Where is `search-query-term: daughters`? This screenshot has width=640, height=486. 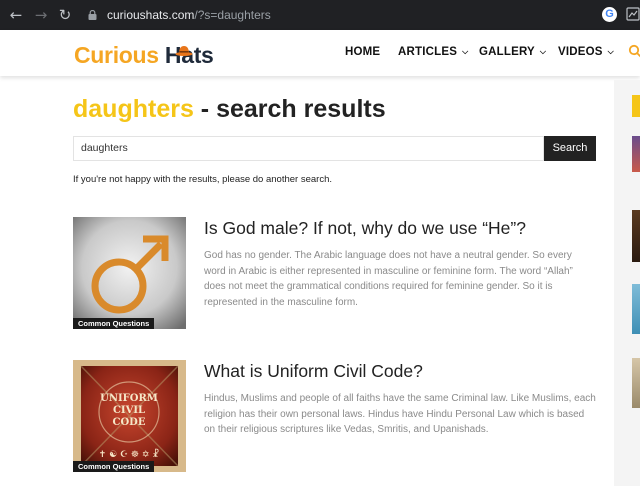
search-query-term: daughters is located at coordinates (133, 109).